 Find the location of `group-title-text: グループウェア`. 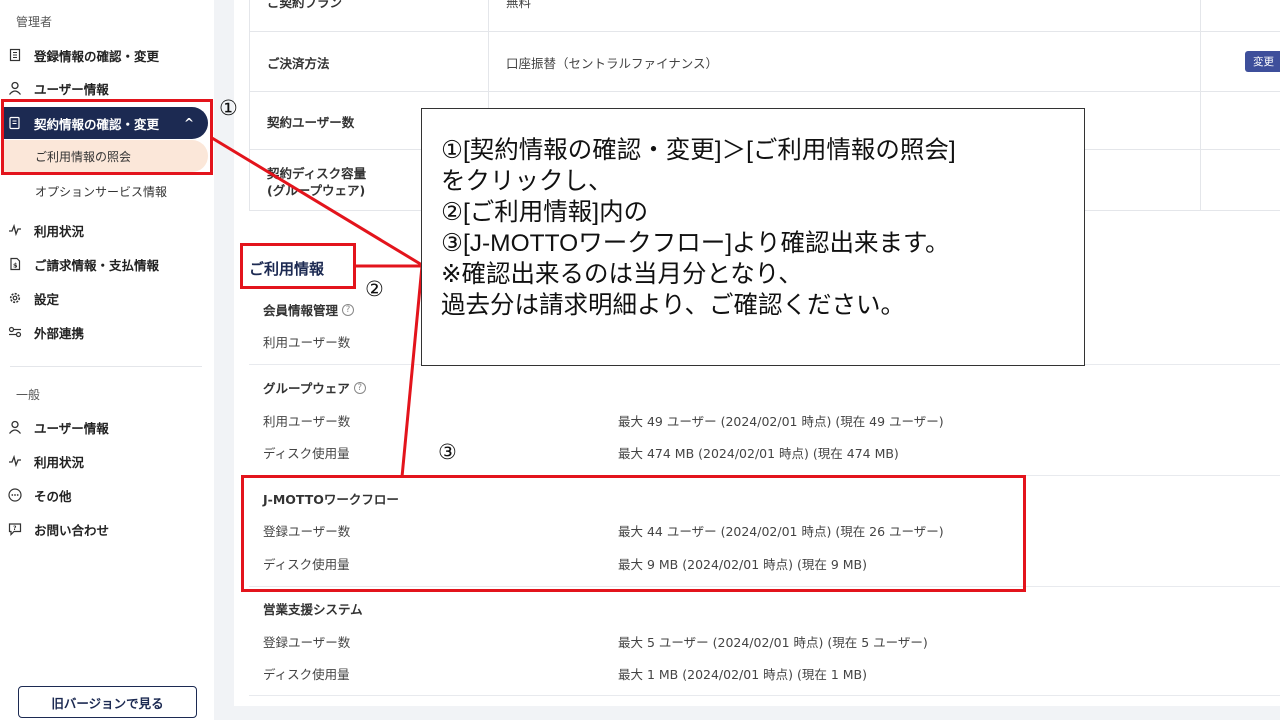

group-title-text: グループウェア is located at coordinates (306, 388).